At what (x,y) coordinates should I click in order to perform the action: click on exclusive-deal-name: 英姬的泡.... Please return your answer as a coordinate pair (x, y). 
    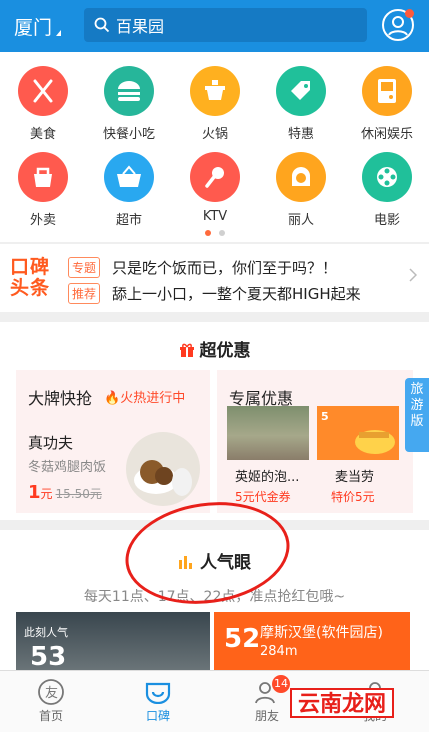
    Looking at the image, I should click on (267, 477).